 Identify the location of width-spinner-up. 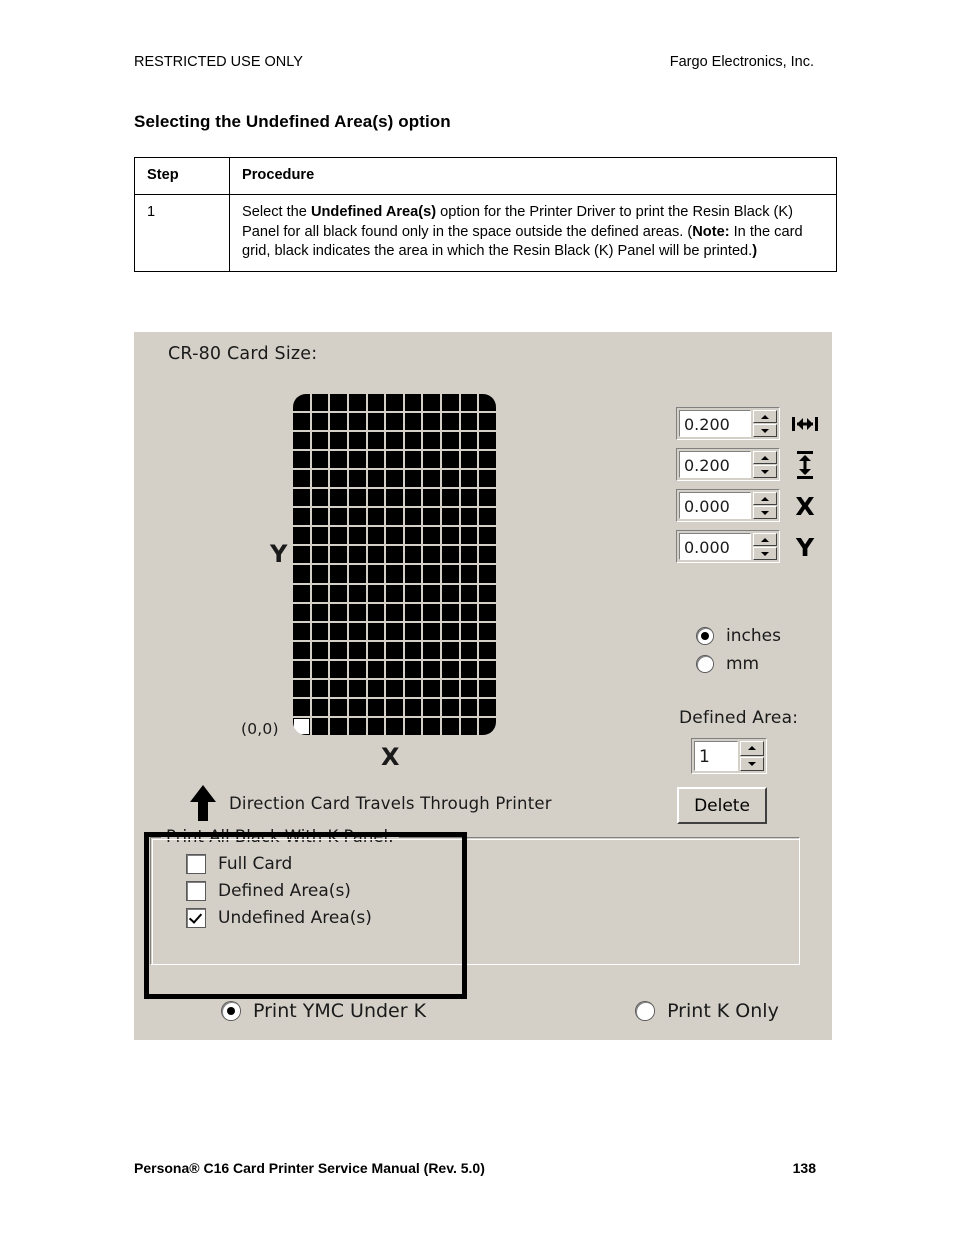
(765, 416).